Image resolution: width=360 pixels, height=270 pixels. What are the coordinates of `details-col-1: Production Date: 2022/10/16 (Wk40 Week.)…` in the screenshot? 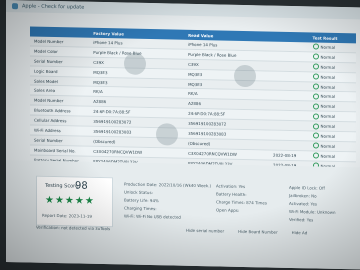 It's located at (167, 201).